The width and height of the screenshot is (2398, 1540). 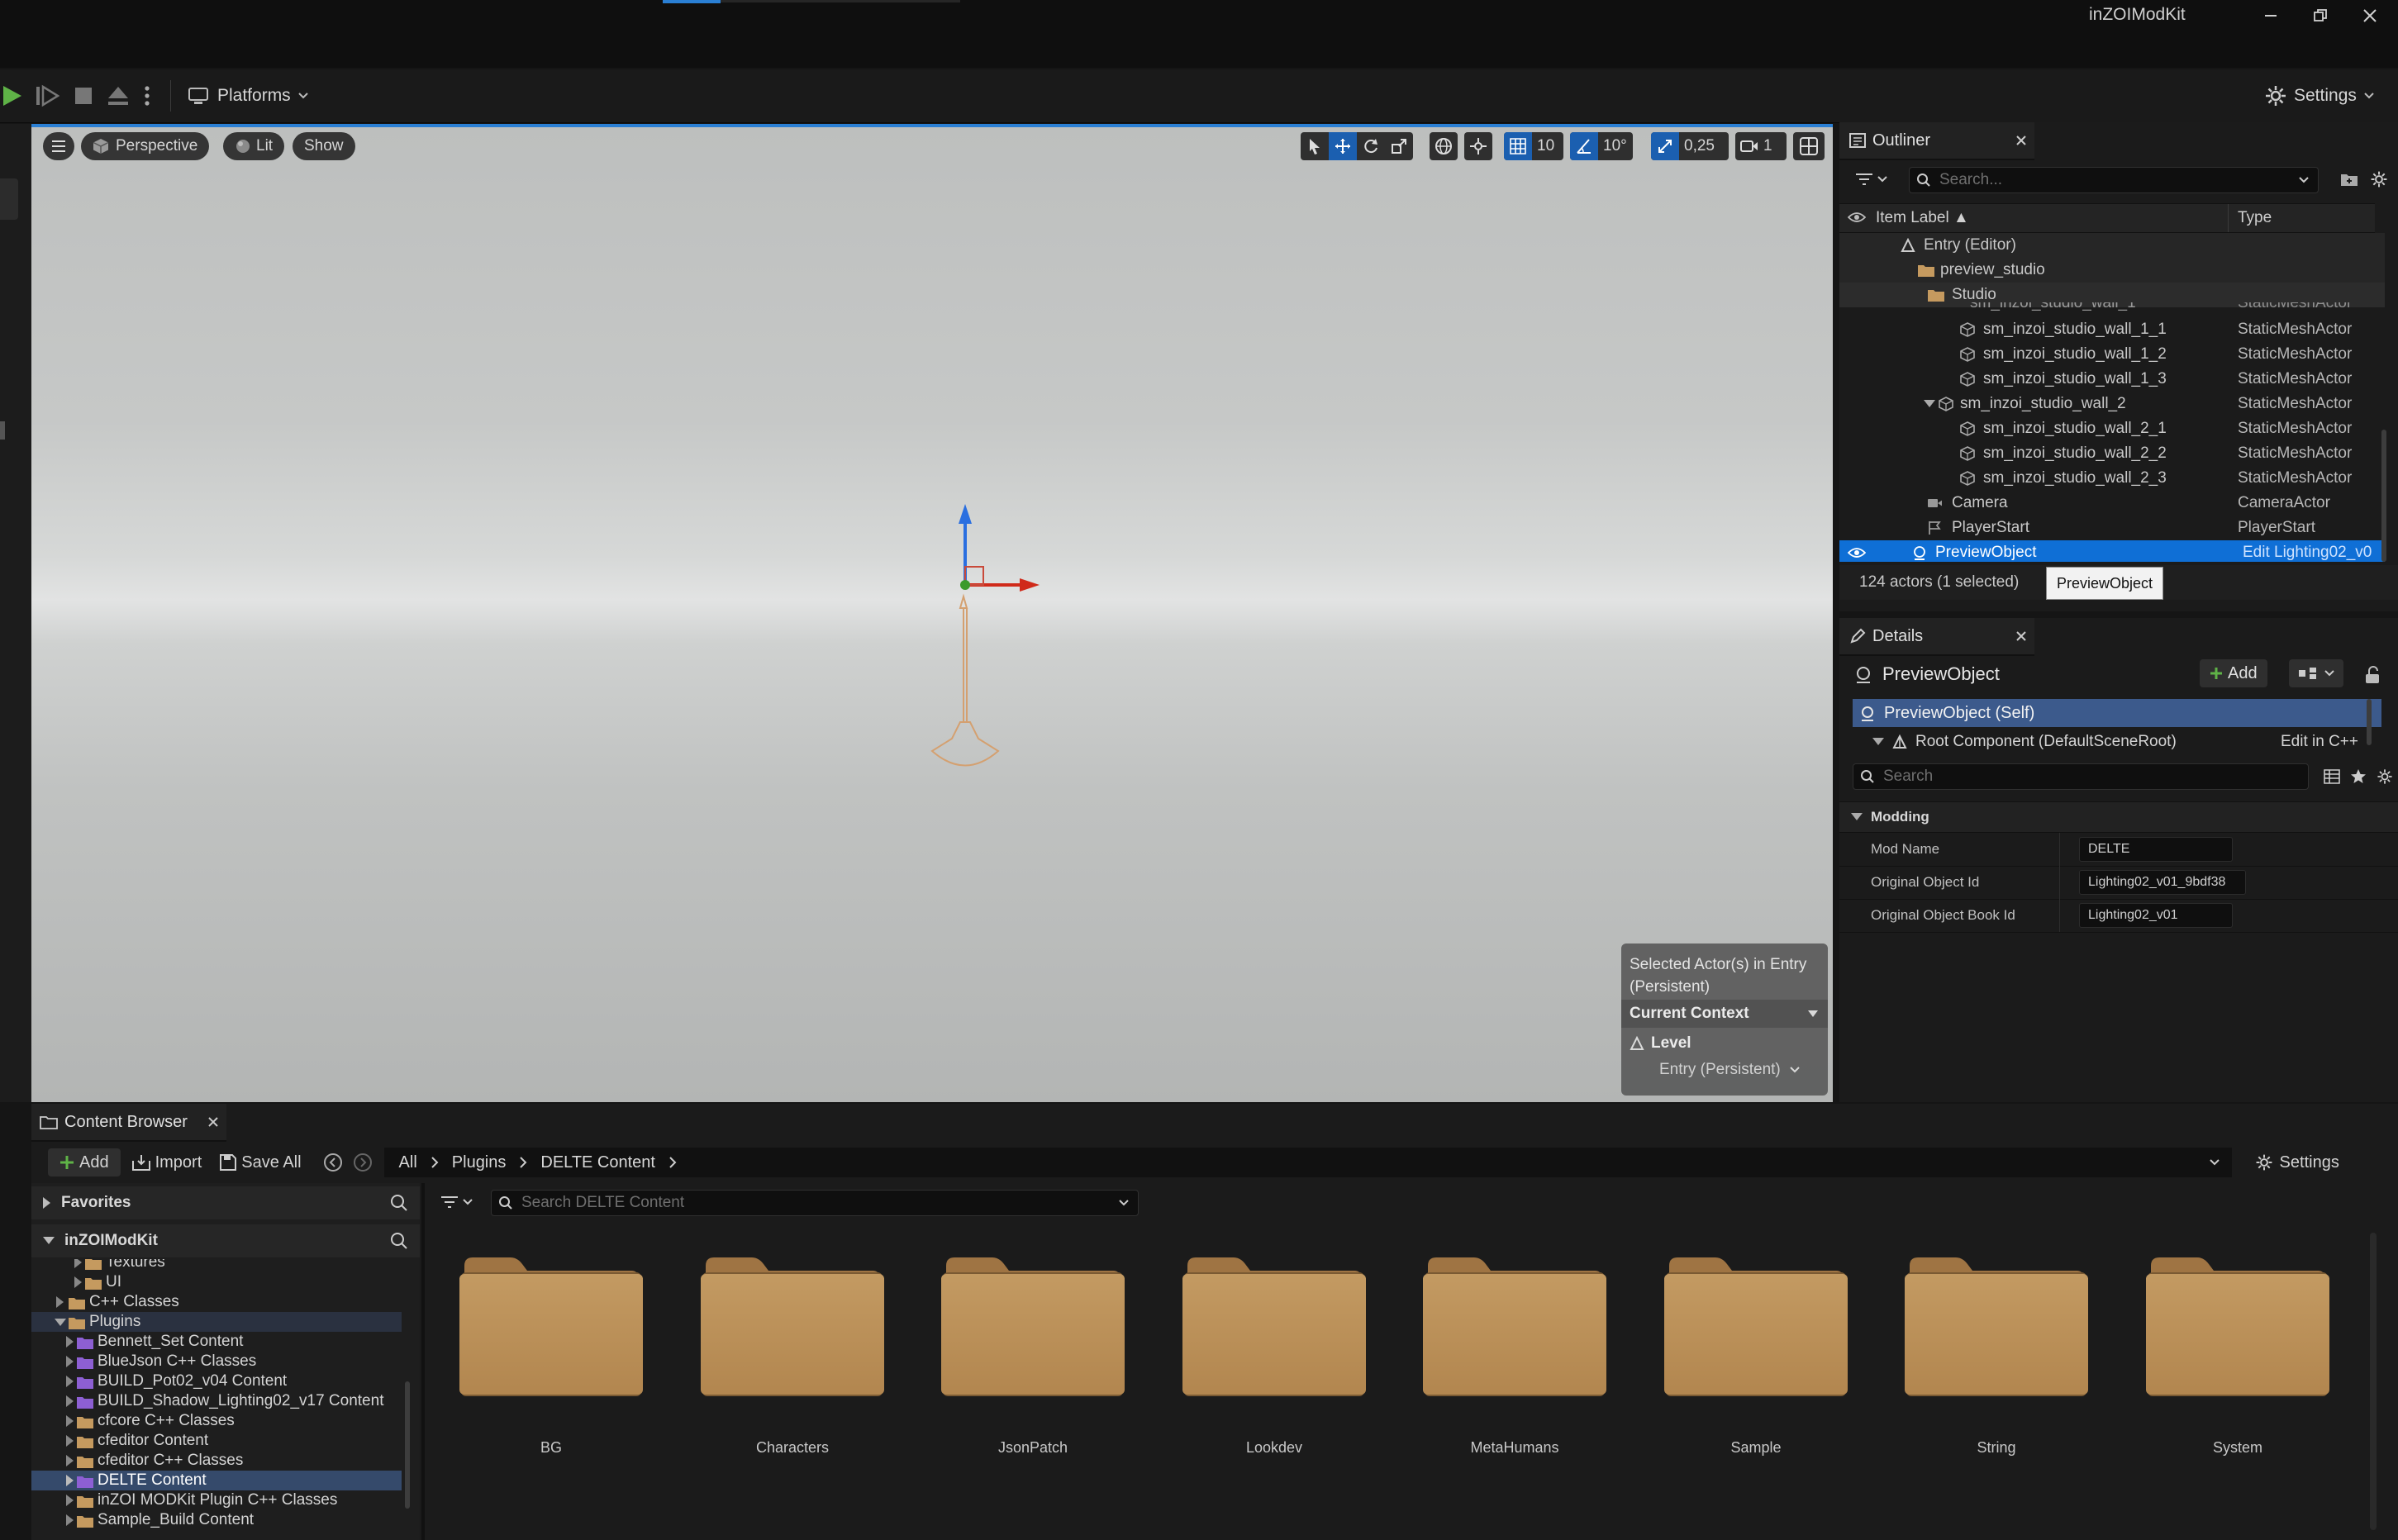 I want to click on tree-row-preview-object-selected: PreviewObject Edit Lighting02_v0, so click(x=2112, y=551).